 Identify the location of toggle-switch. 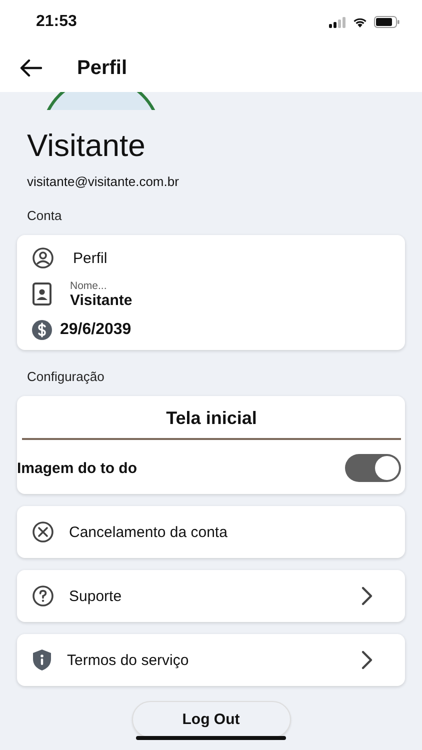
(373, 468).